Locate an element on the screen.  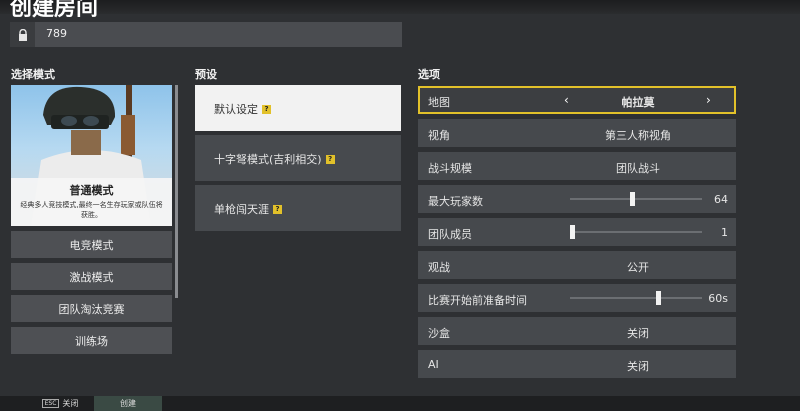
option-label: 观战 is located at coordinates (439, 267).